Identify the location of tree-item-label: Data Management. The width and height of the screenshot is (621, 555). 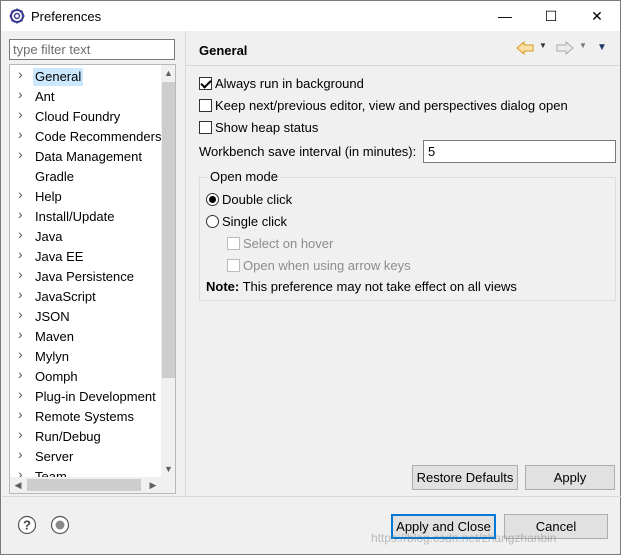
(88, 156).